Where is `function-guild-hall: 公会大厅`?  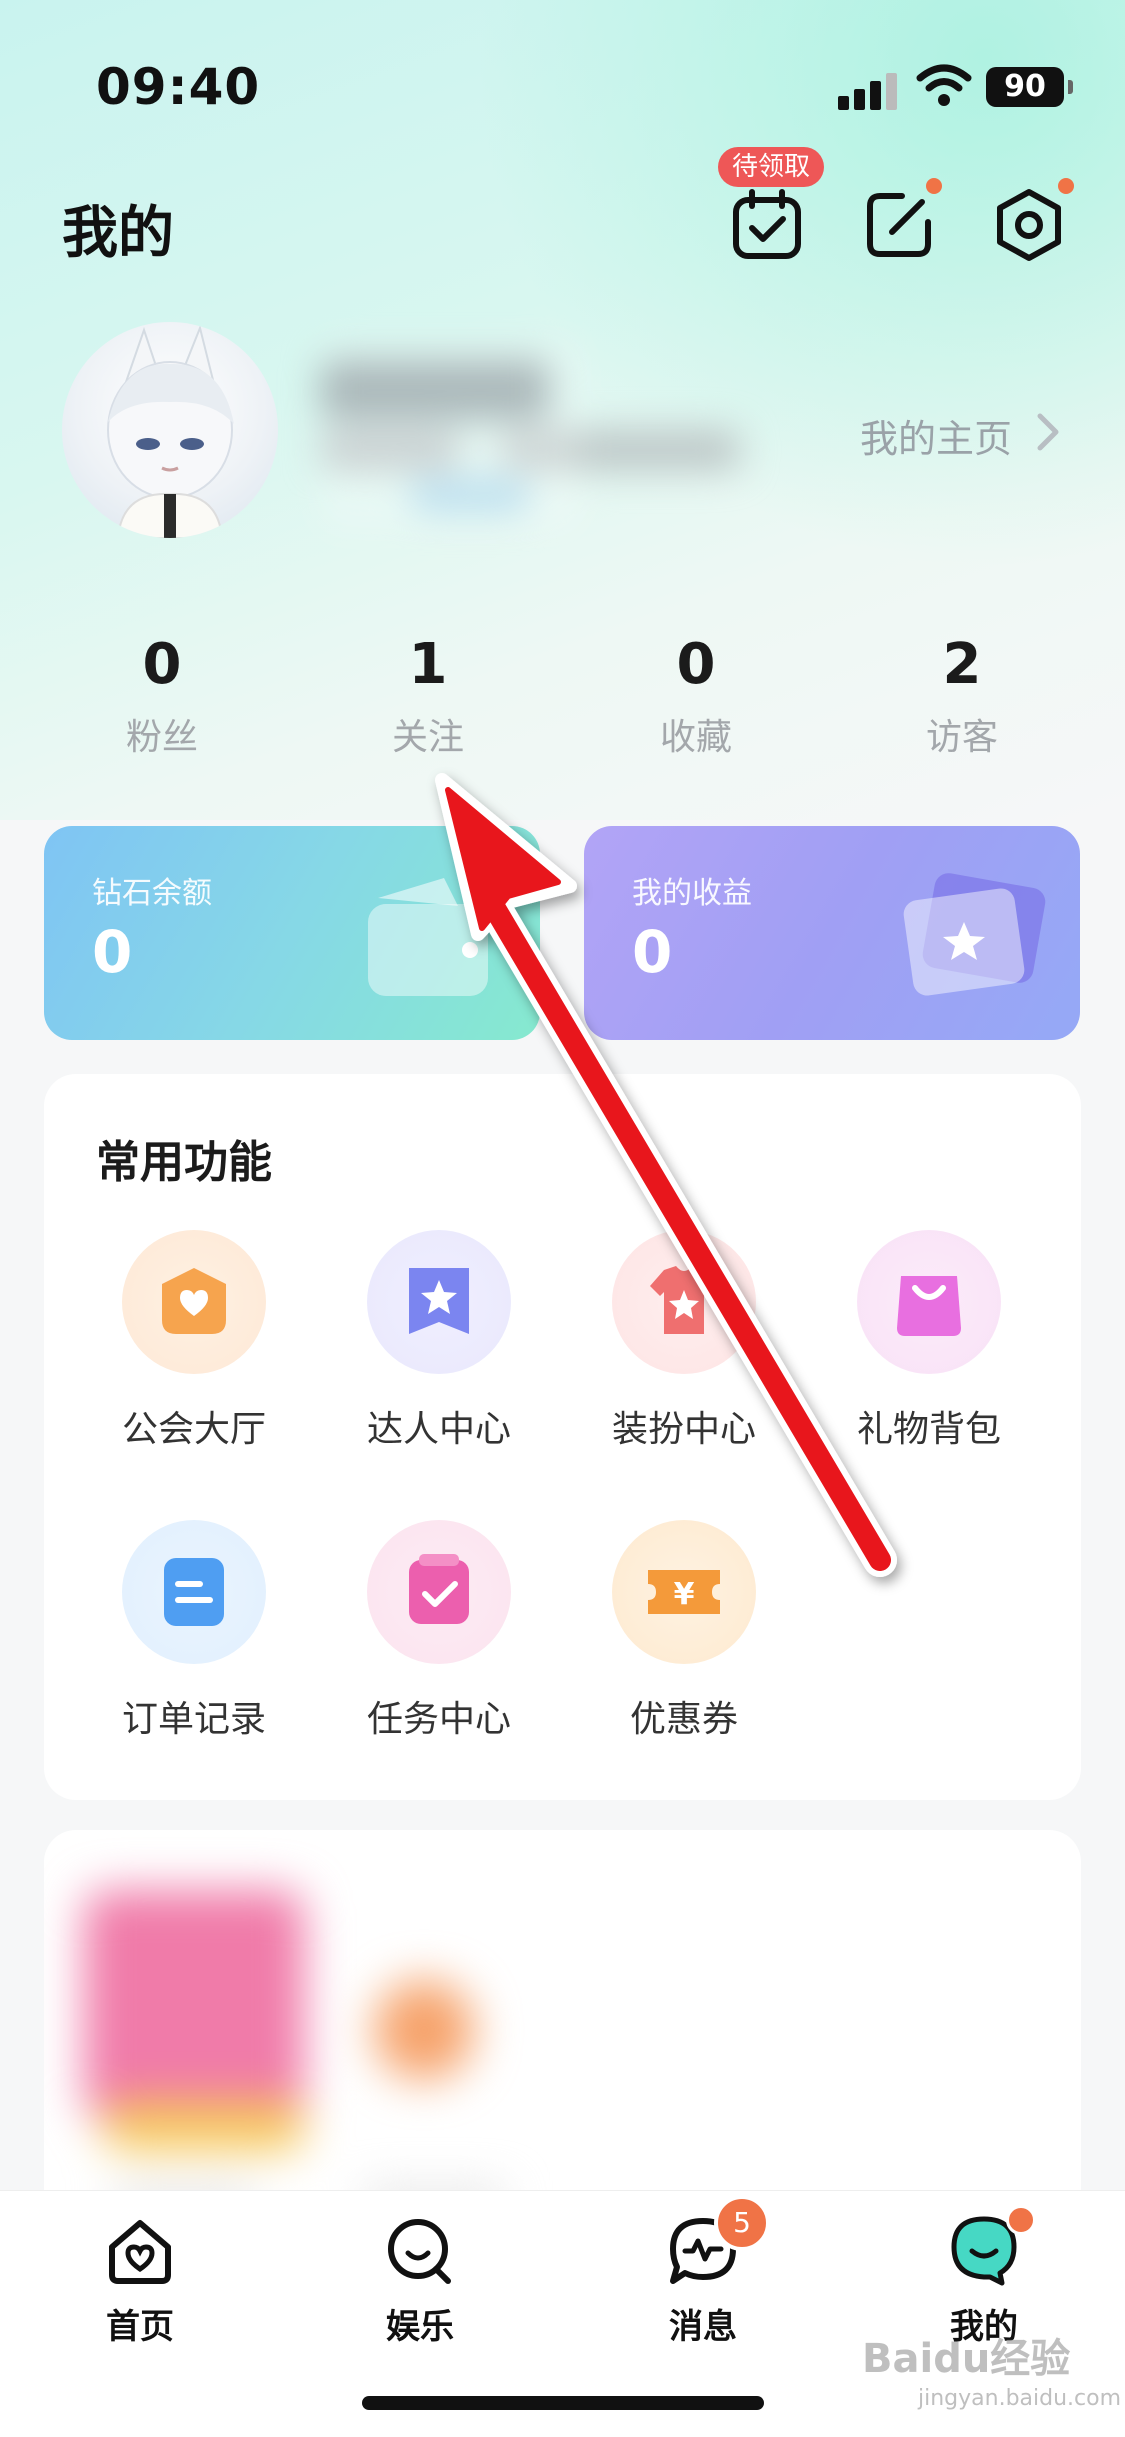
function-guild-hall: 公会大厅 is located at coordinates (194, 1341).